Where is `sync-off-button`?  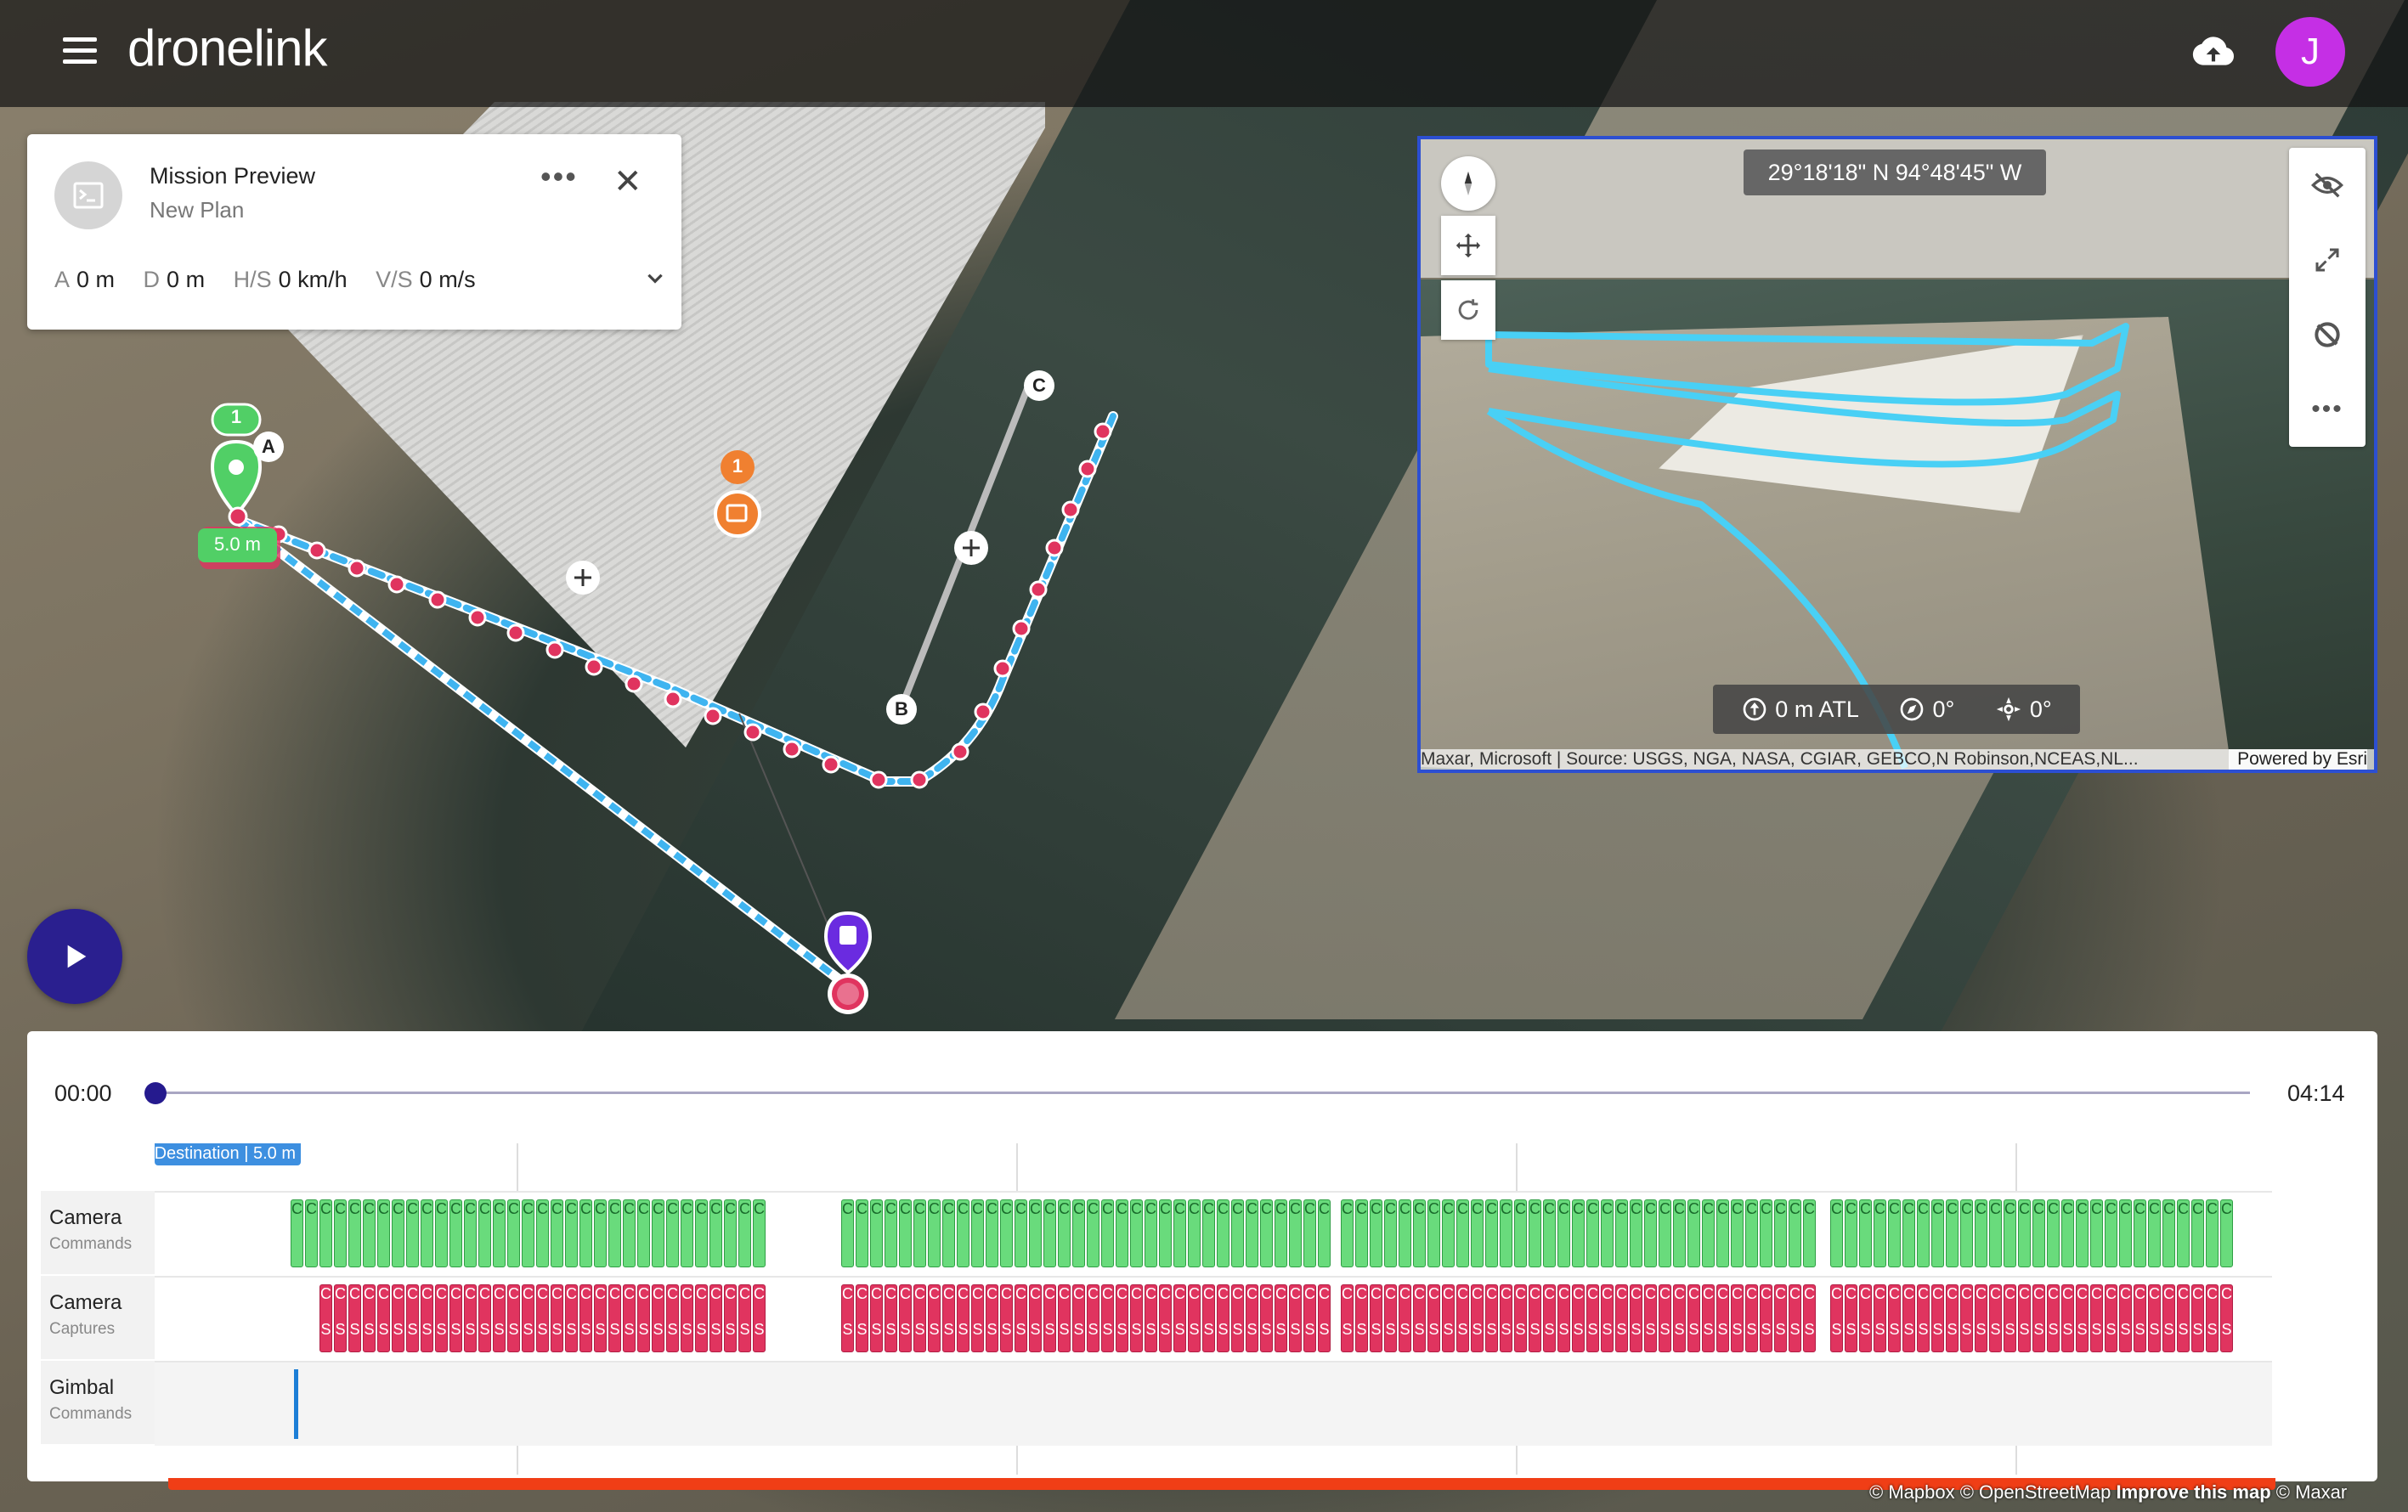 sync-off-button is located at coordinates (2327, 334).